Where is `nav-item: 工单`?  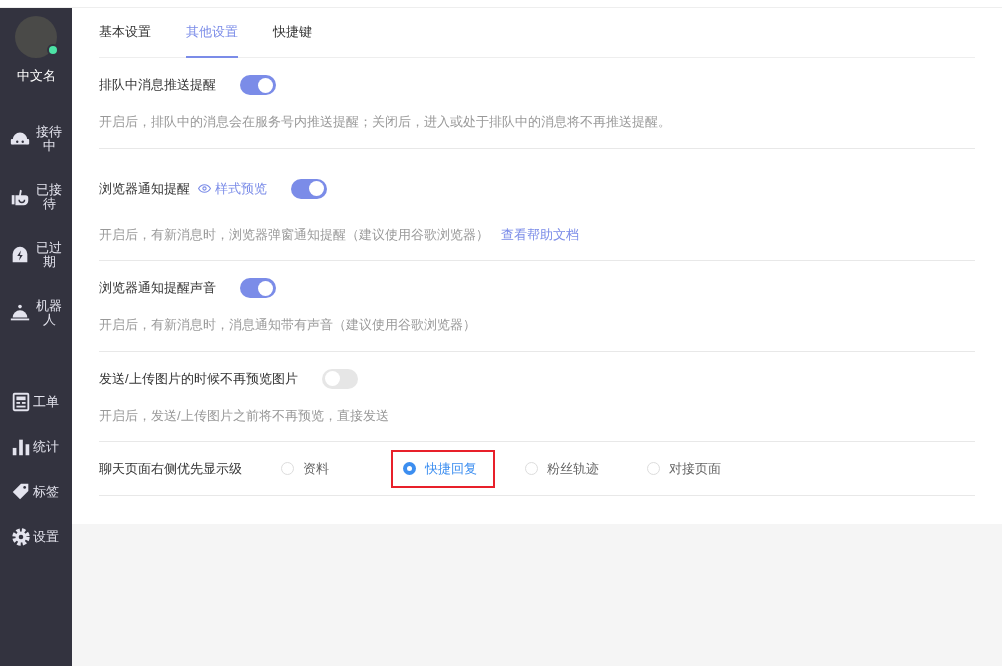
nav-item: 工单 is located at coordinates (36, 402).